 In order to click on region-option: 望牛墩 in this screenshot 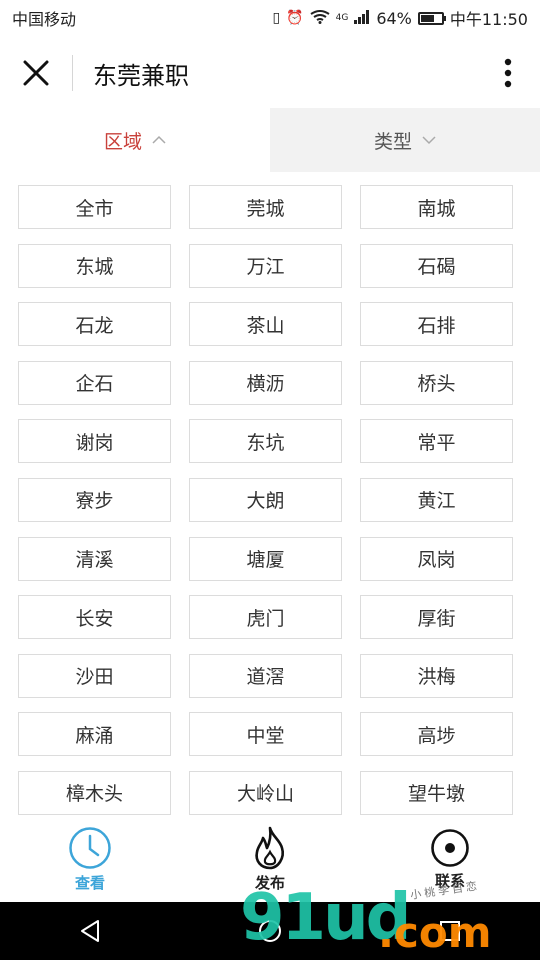, I will do `click(436, 792)`.